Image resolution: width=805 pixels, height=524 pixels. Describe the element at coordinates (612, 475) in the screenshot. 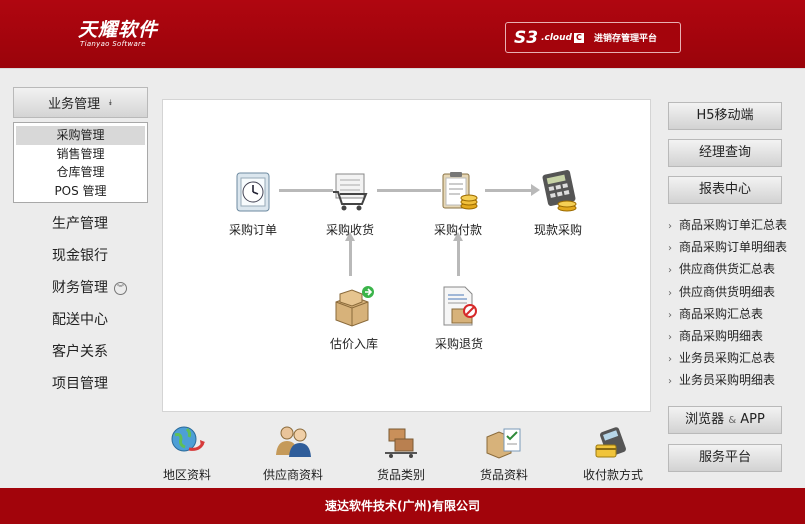

I see `payment-method-label: 收付款方式` at that location.